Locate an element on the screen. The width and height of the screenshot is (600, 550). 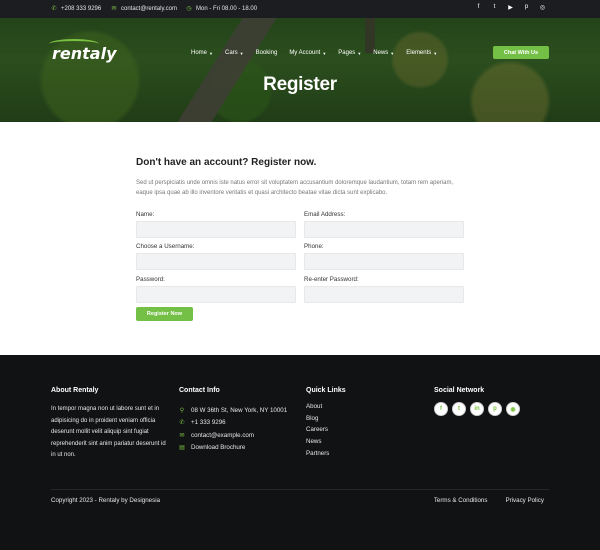
nav-item-cars: Cars ▼ is located at coordinates (234, 53).